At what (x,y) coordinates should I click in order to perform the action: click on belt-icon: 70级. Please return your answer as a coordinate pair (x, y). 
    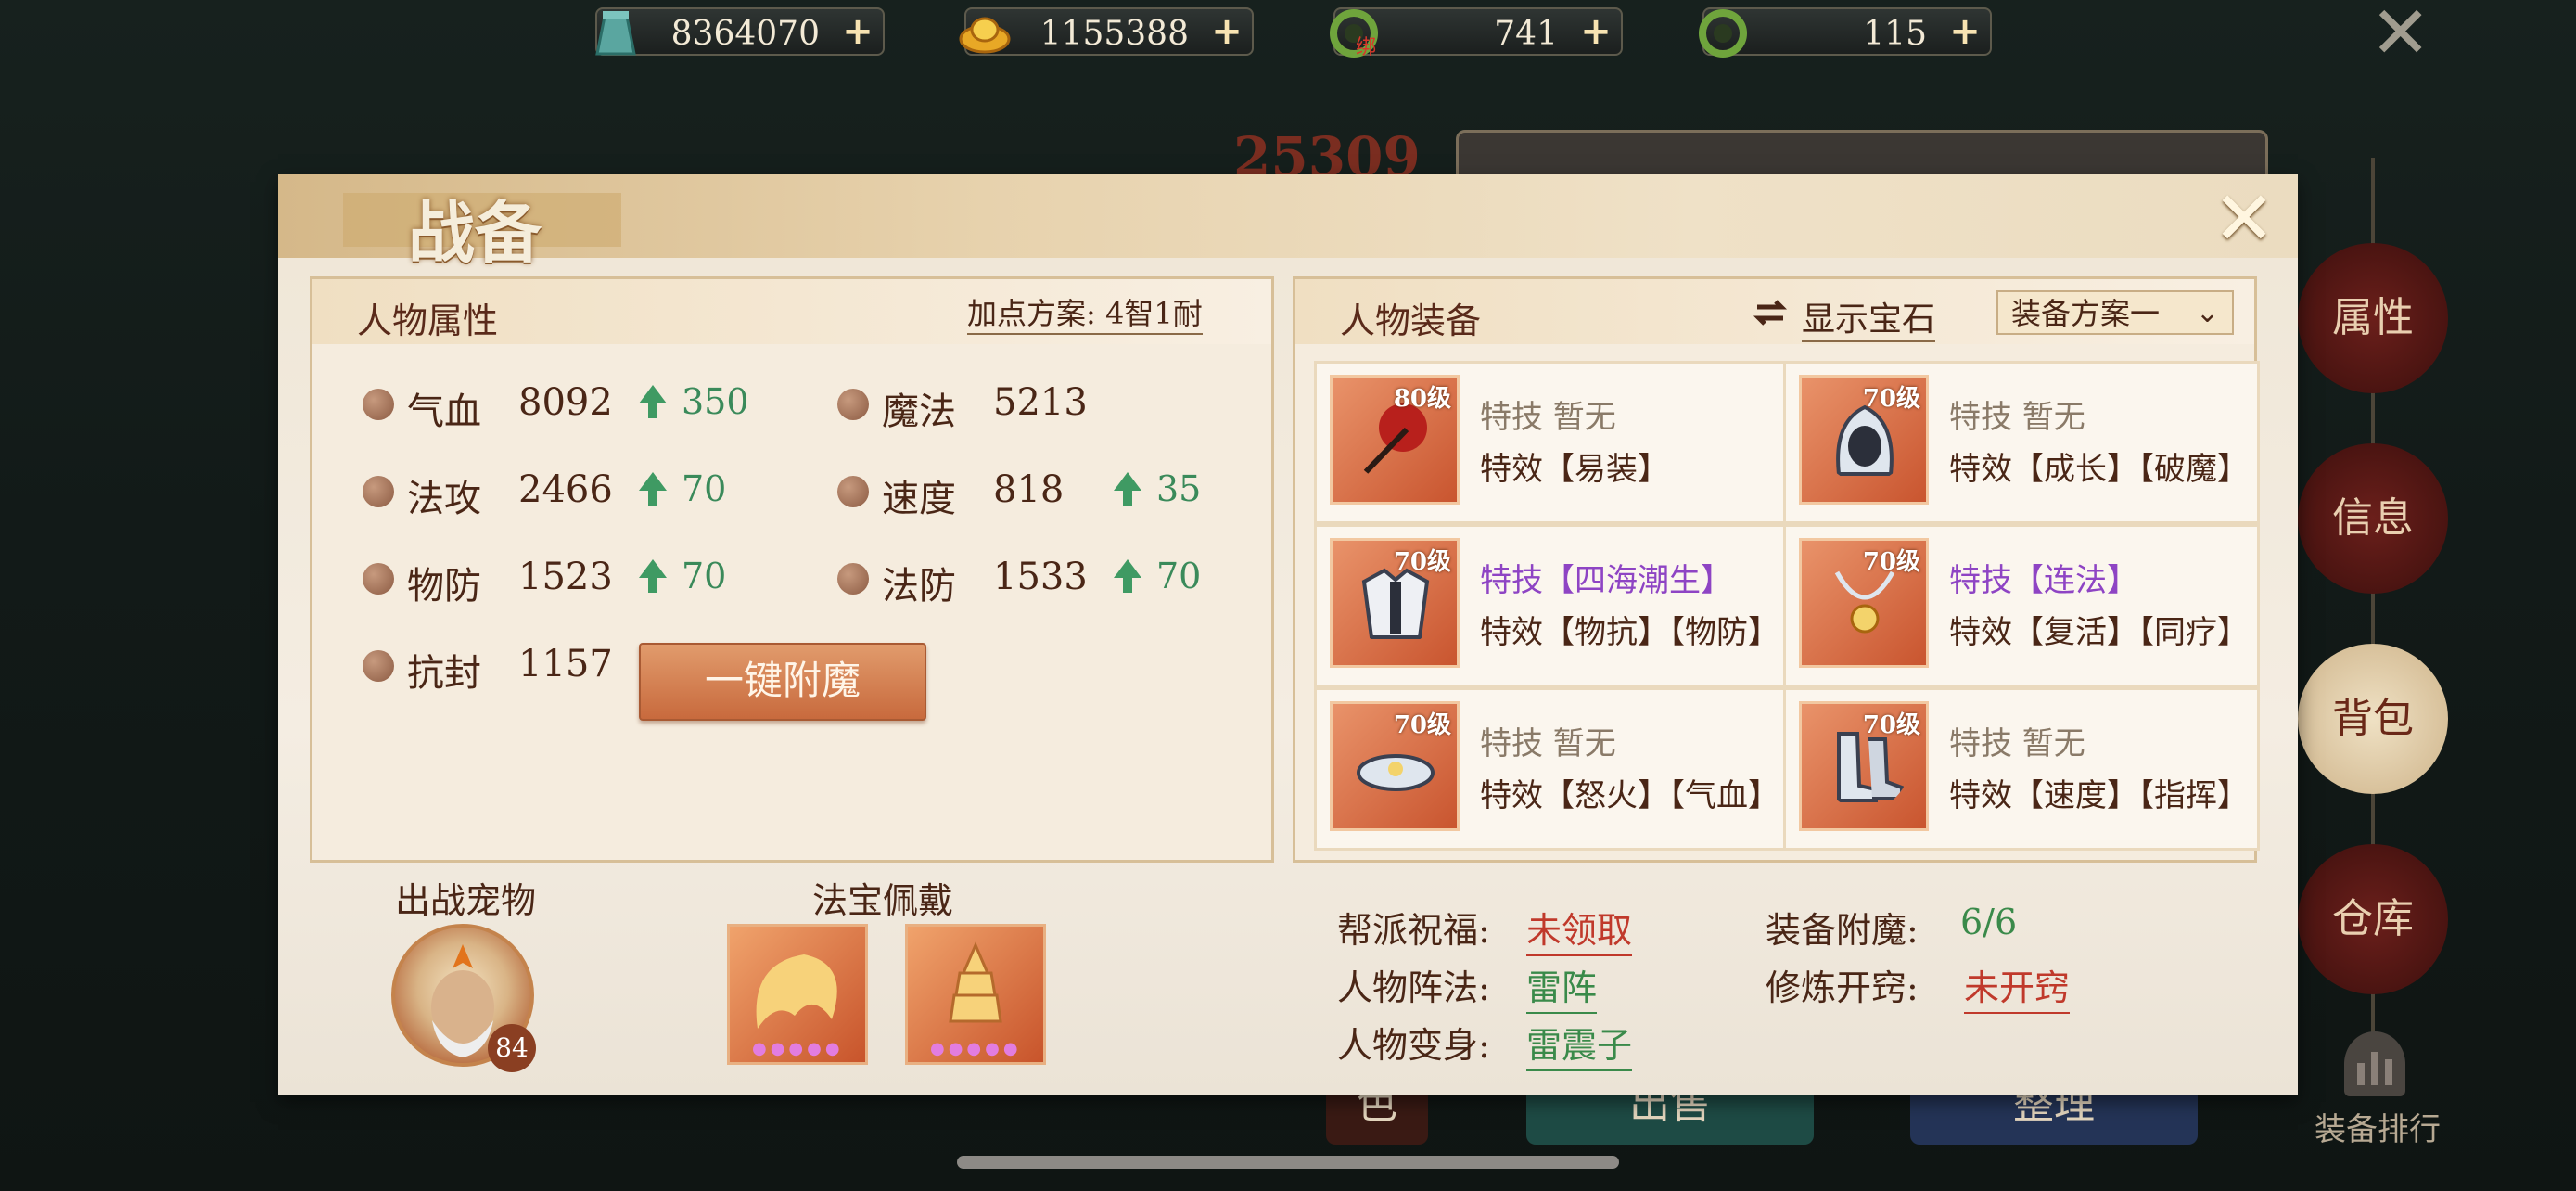
    Looking at the image, I should click on (1395, 766).